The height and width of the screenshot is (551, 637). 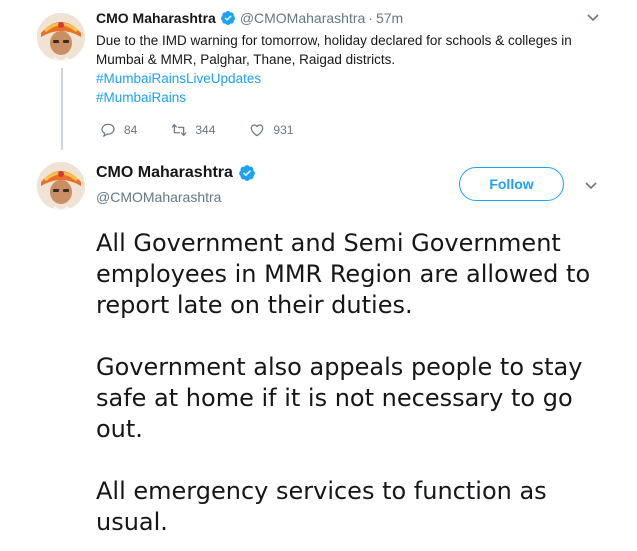 I want to click on like-count: 931, so click(x=283, y=130).